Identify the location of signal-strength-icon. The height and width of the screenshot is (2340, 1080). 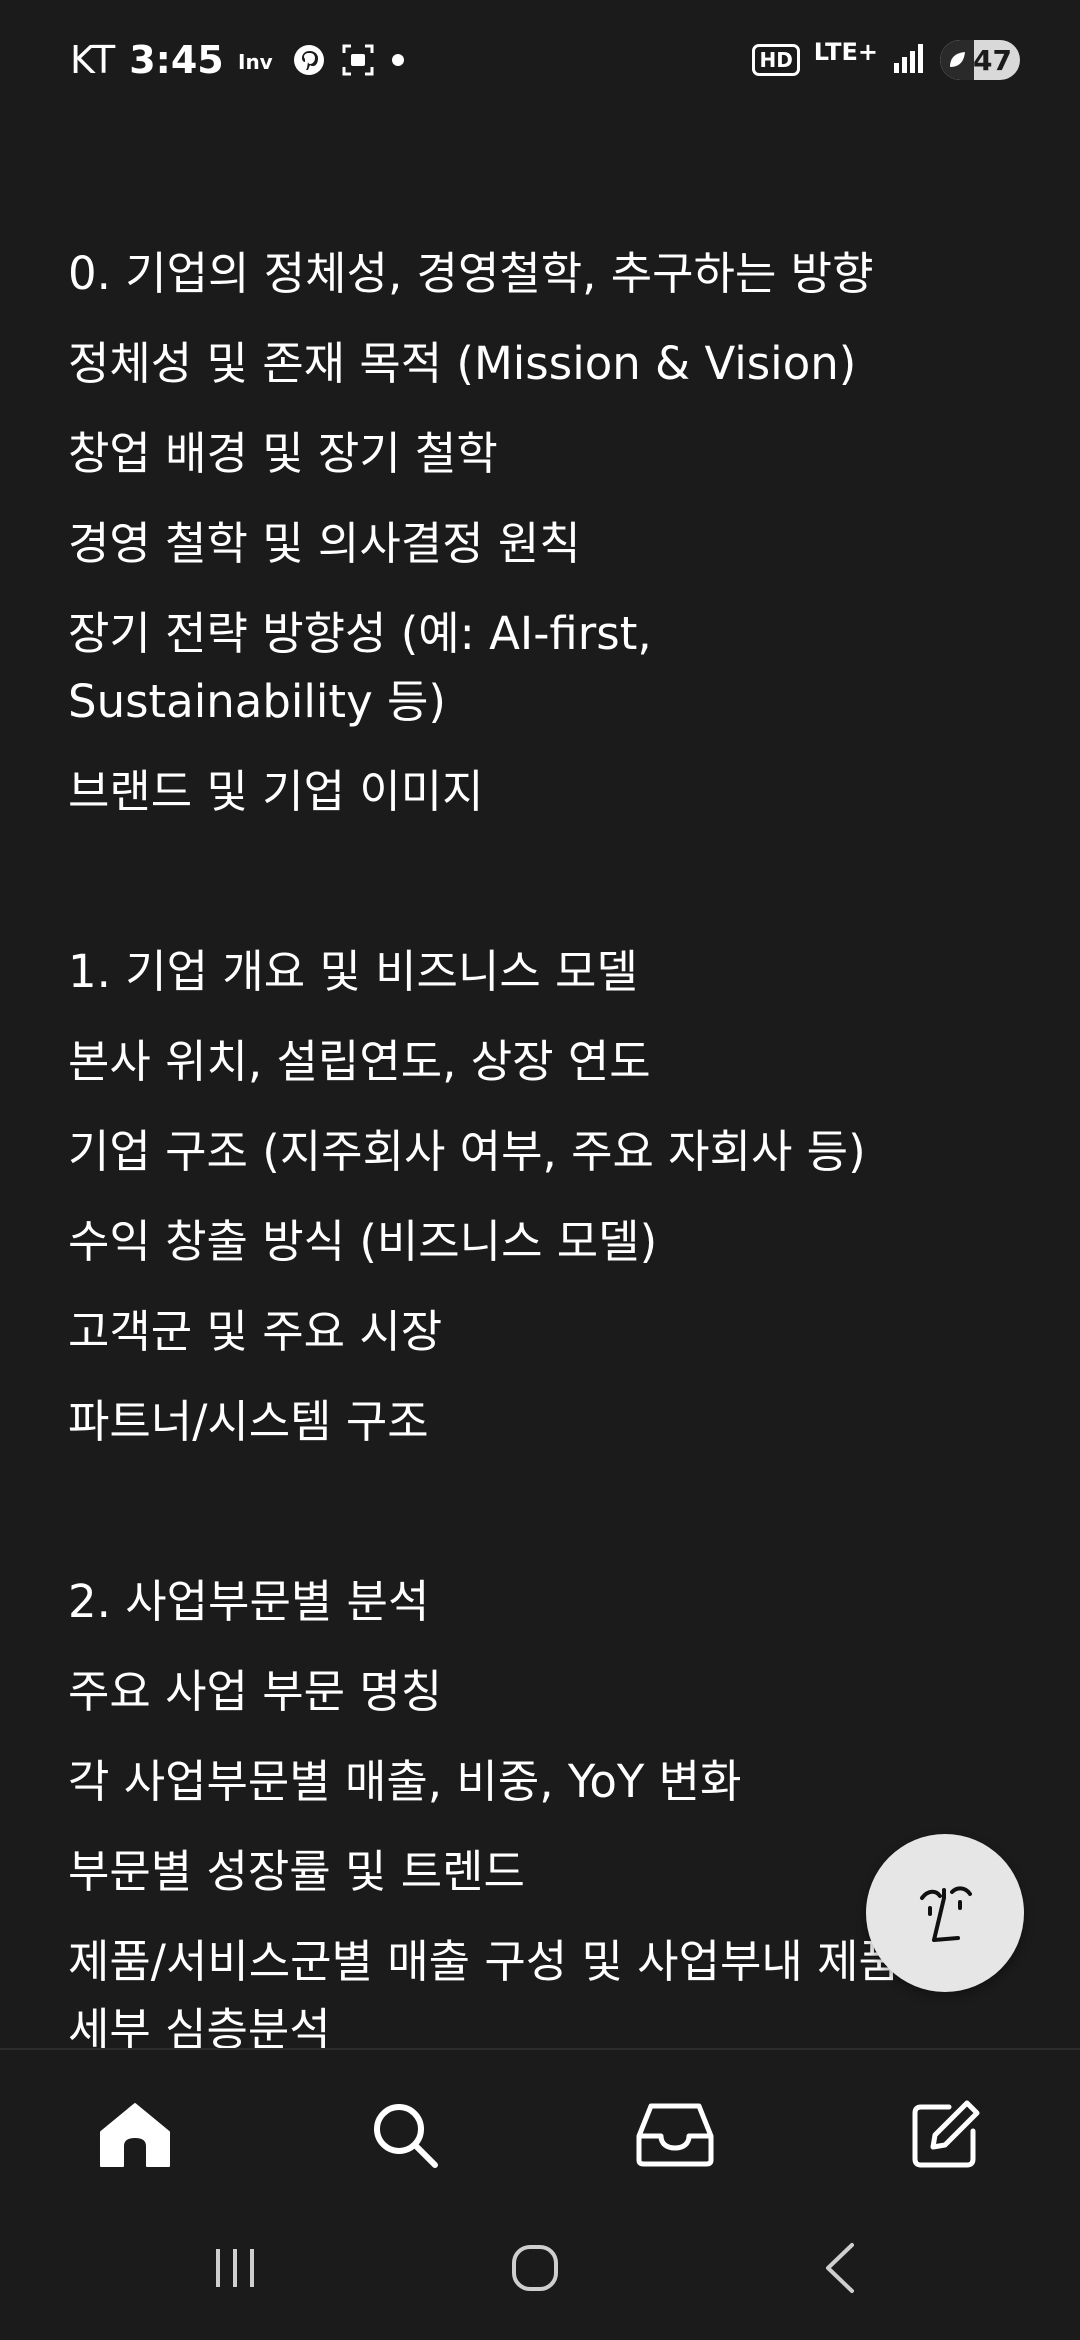
(909, 60).